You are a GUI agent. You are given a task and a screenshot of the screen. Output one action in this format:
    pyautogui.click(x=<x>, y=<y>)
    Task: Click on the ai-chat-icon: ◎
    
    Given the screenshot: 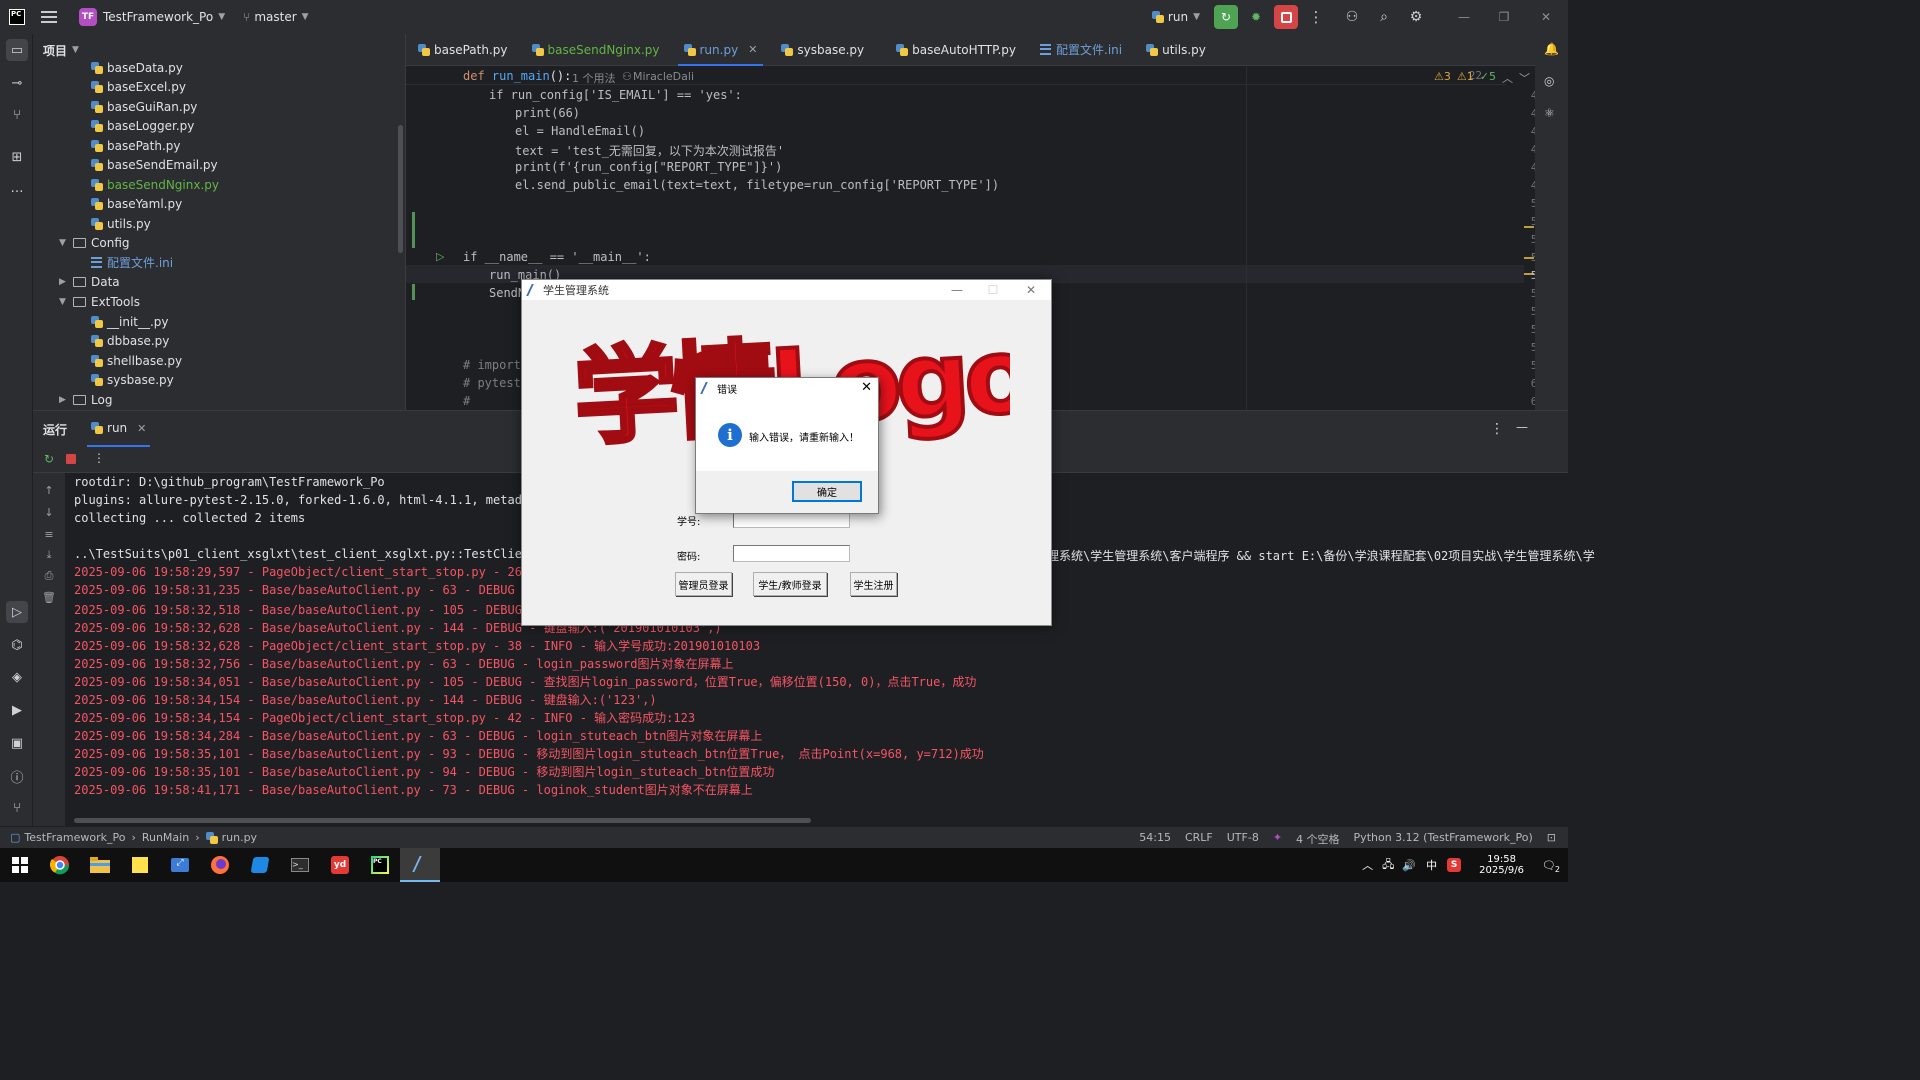 What is the action you would take?
    pyautogui.click(x=1549, y=81)
    